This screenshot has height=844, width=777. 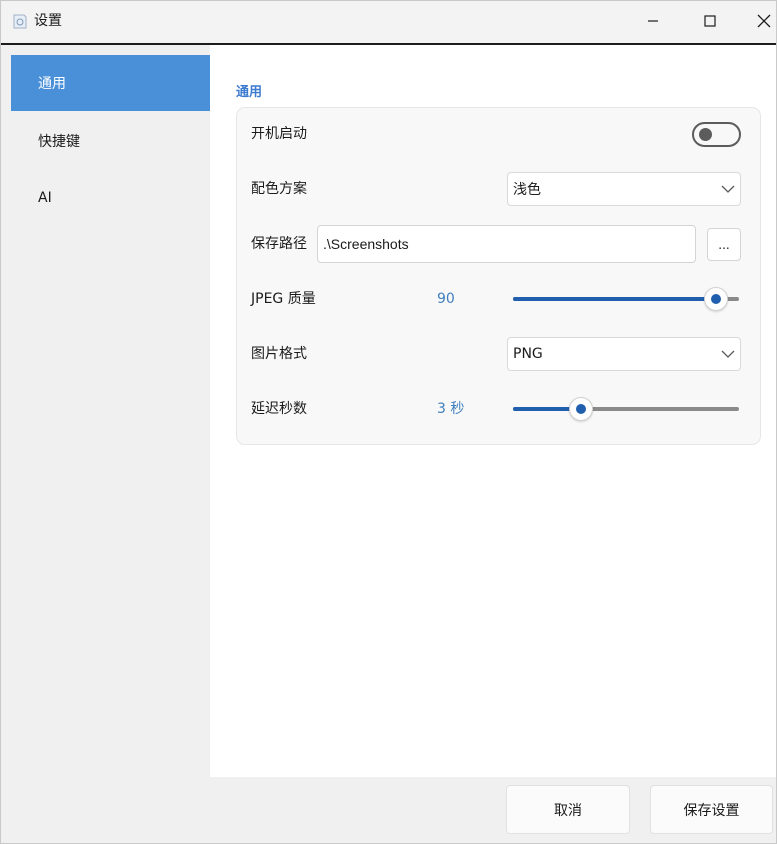 What do you see at coordinates (366, 244) in the screenshot?
I see `save-path-value: .\Screenshots` at bounding box center [366, 244].